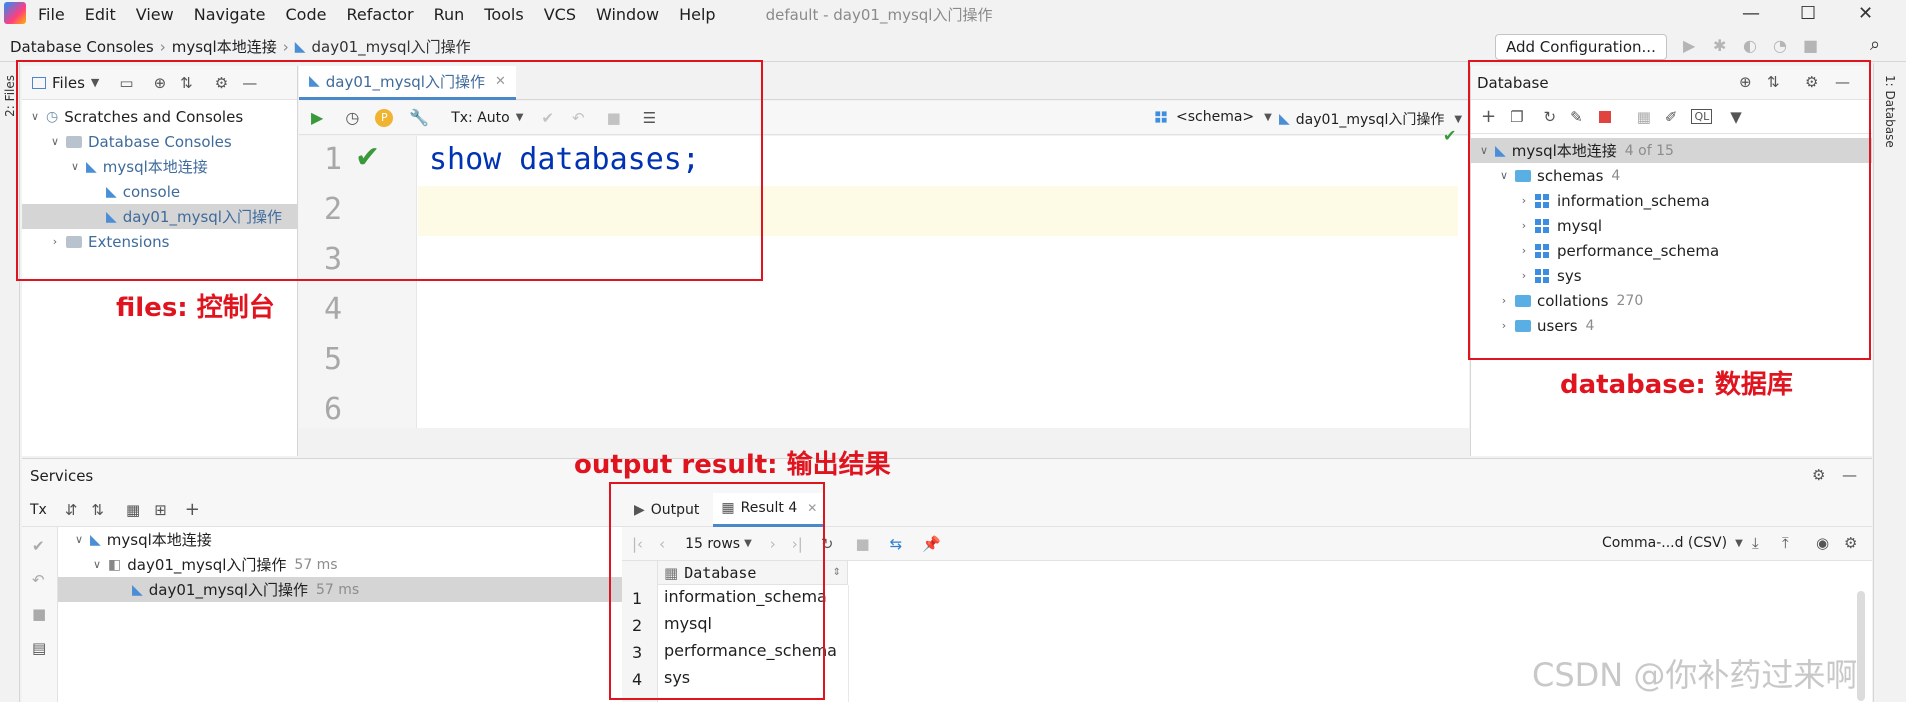  What do you see at coordinates (1822, 543) in the screenshot?
I see `view-icon: ◉` at bounding box center [1822, 543].